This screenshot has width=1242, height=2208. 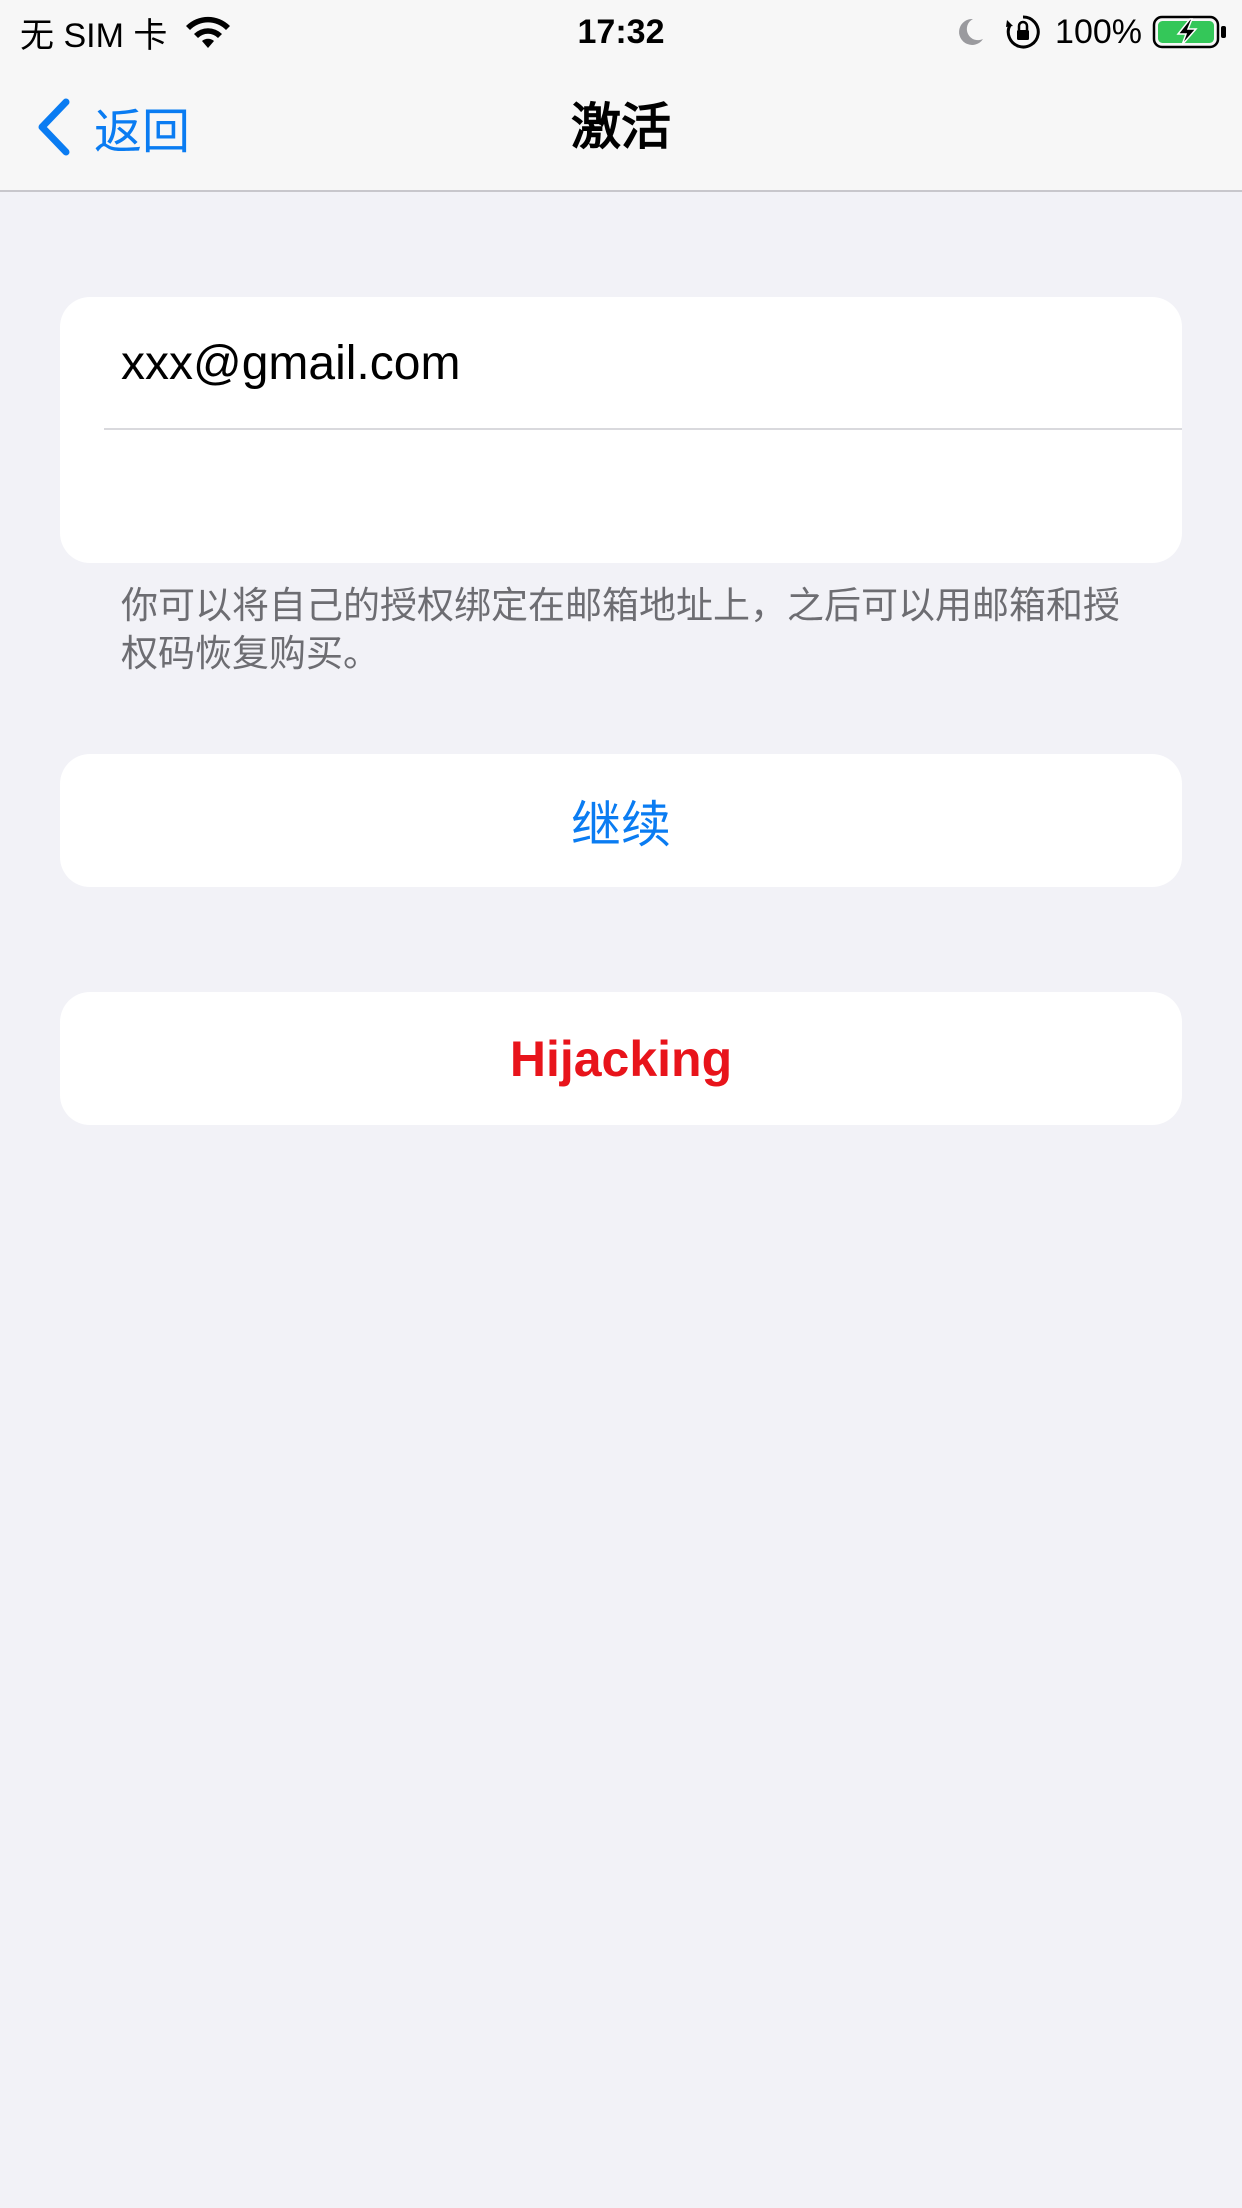 I want to click on orientation-lock-icon, so click(x=1023, y=32).